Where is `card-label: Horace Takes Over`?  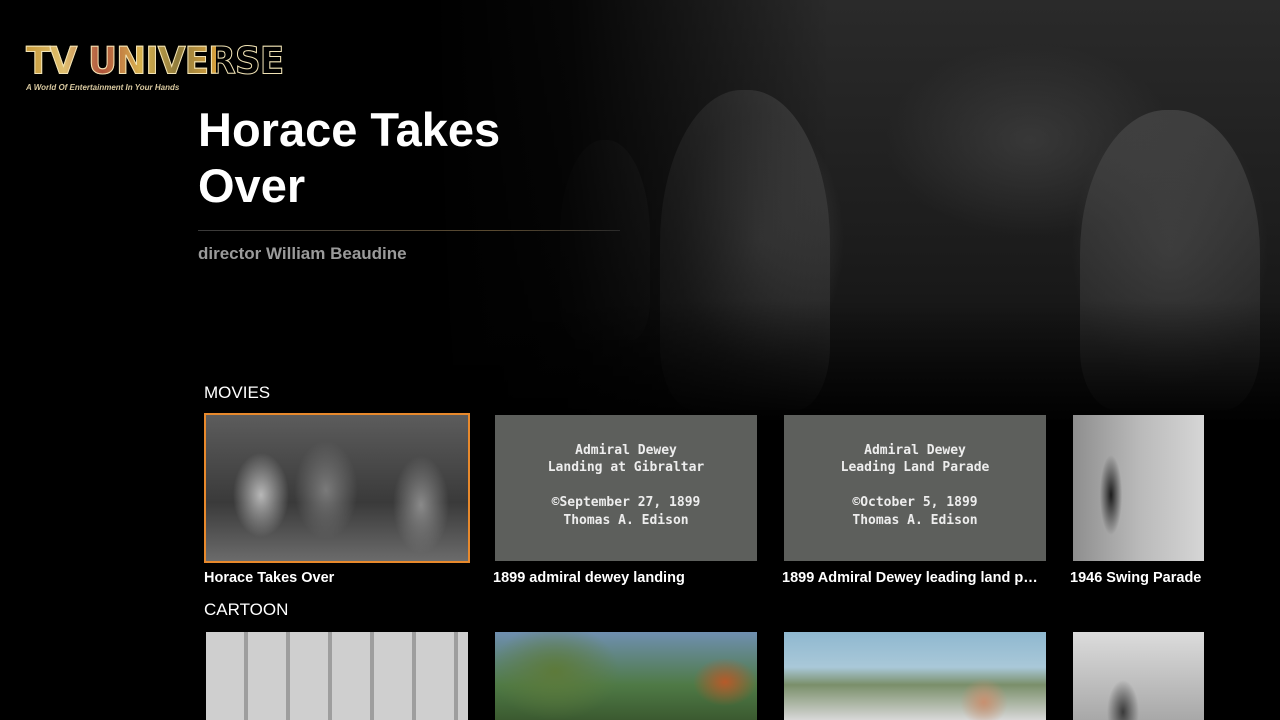 card-label: Horace Takes Over is located at coordinates (269, 578).